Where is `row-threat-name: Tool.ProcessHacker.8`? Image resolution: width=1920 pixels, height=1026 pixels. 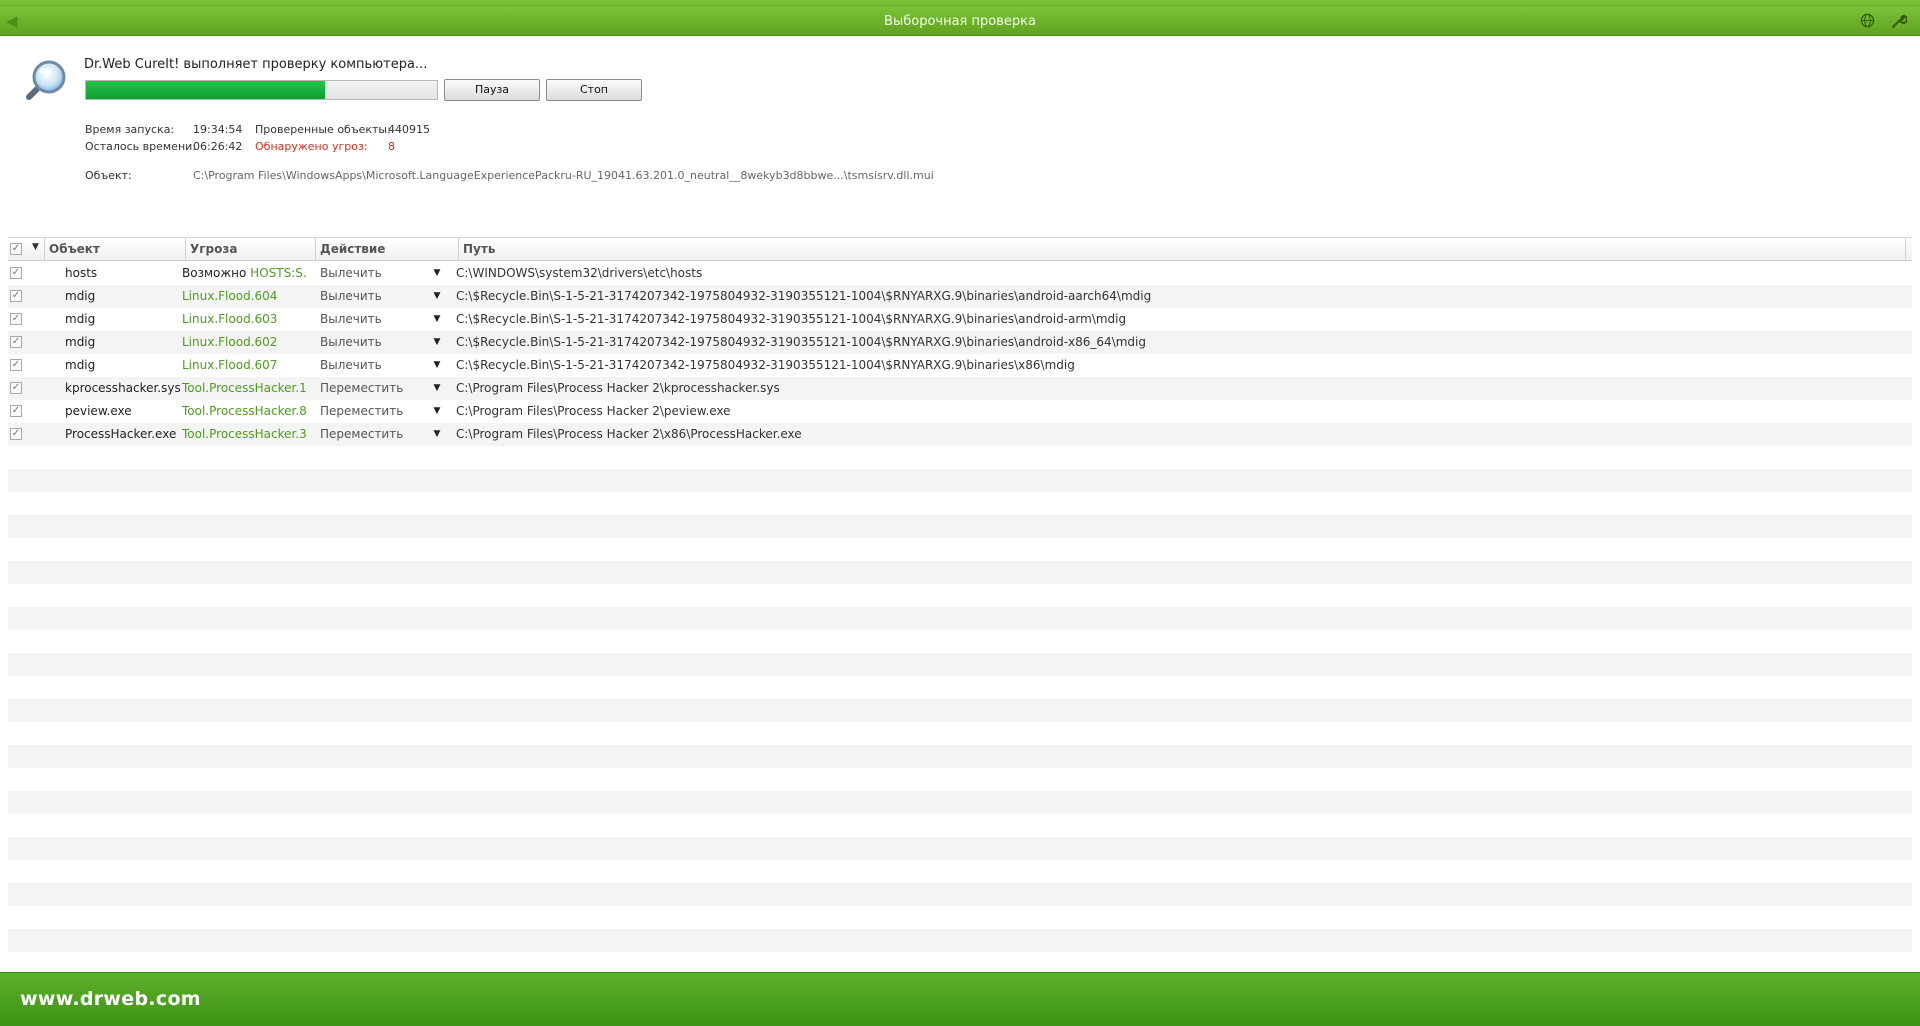
row-threat-name: Tool.ProcessHacker.8 is located at coordinates (244, 411).